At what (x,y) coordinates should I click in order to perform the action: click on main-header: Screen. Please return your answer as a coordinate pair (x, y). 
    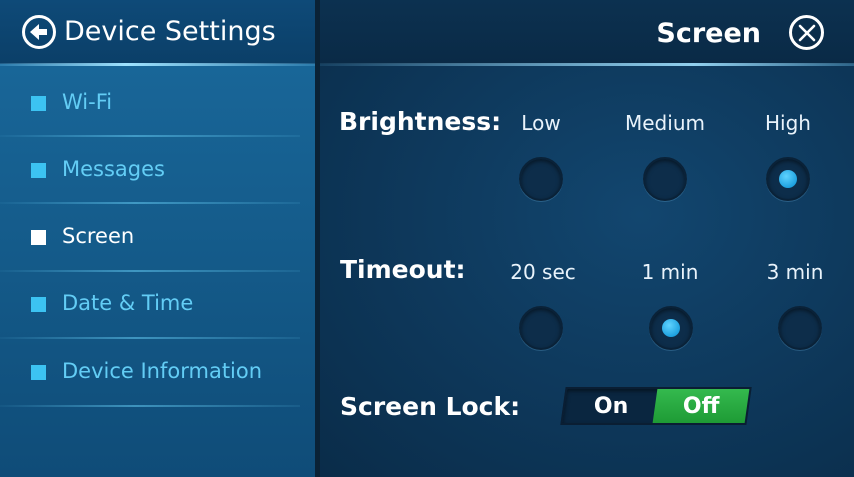
    Looking at the image, I should click on (587, 33).